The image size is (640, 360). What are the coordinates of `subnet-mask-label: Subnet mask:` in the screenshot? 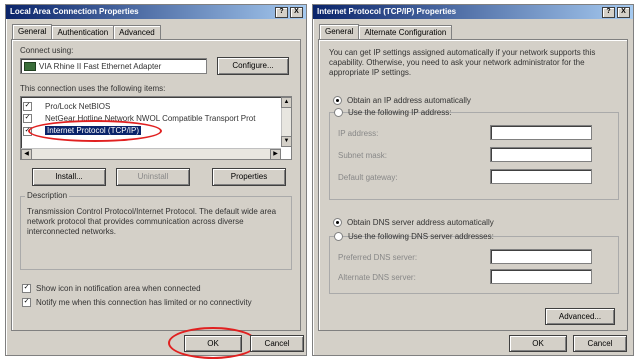 It's located at (362, 155).